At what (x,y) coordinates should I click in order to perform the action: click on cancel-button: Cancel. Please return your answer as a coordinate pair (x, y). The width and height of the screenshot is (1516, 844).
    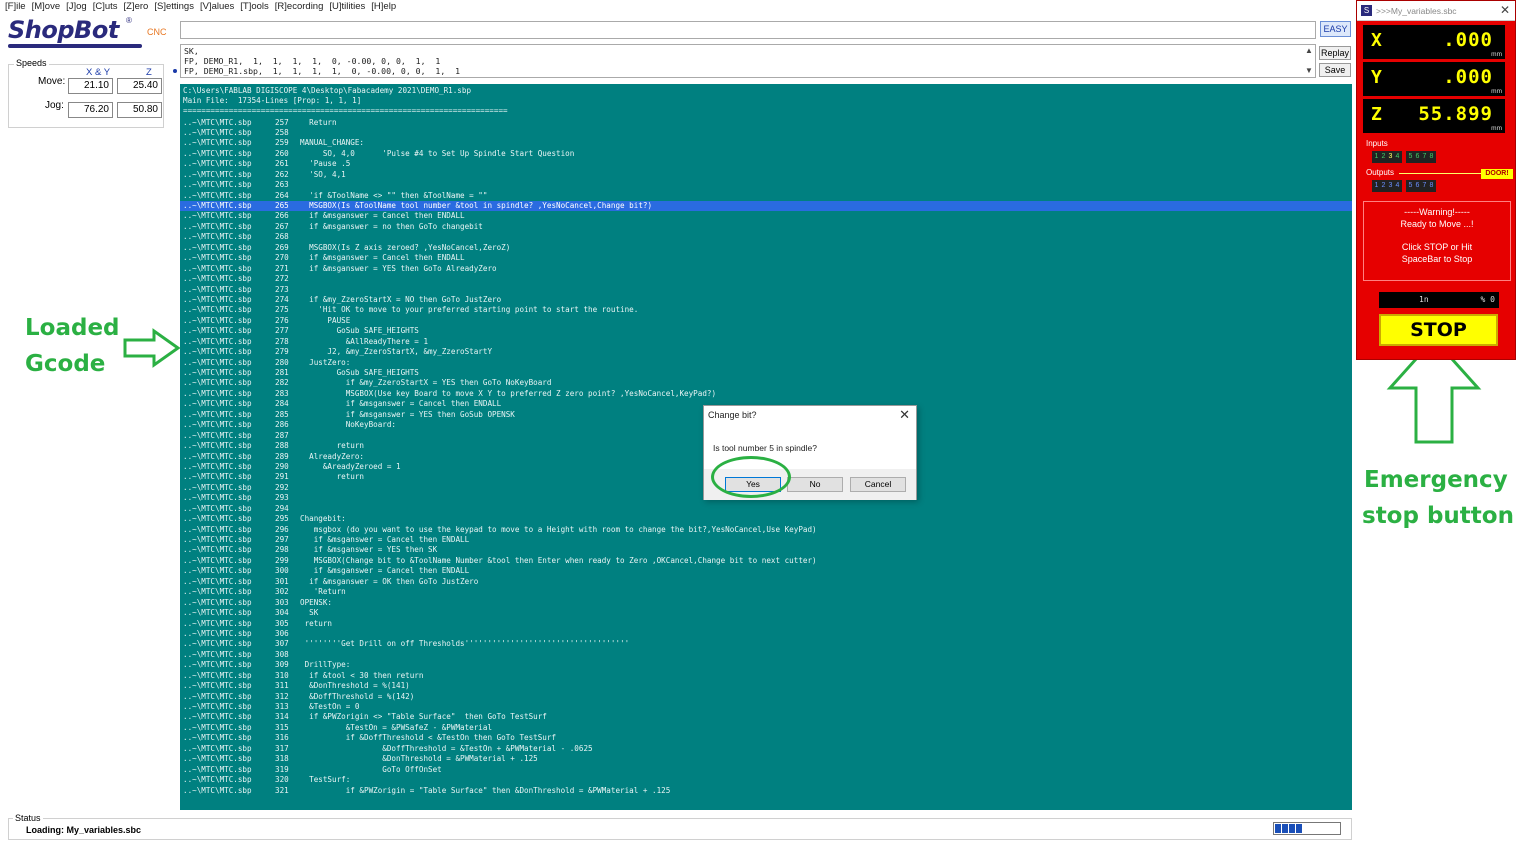
    Looking at the image, I should click on (878, 484).